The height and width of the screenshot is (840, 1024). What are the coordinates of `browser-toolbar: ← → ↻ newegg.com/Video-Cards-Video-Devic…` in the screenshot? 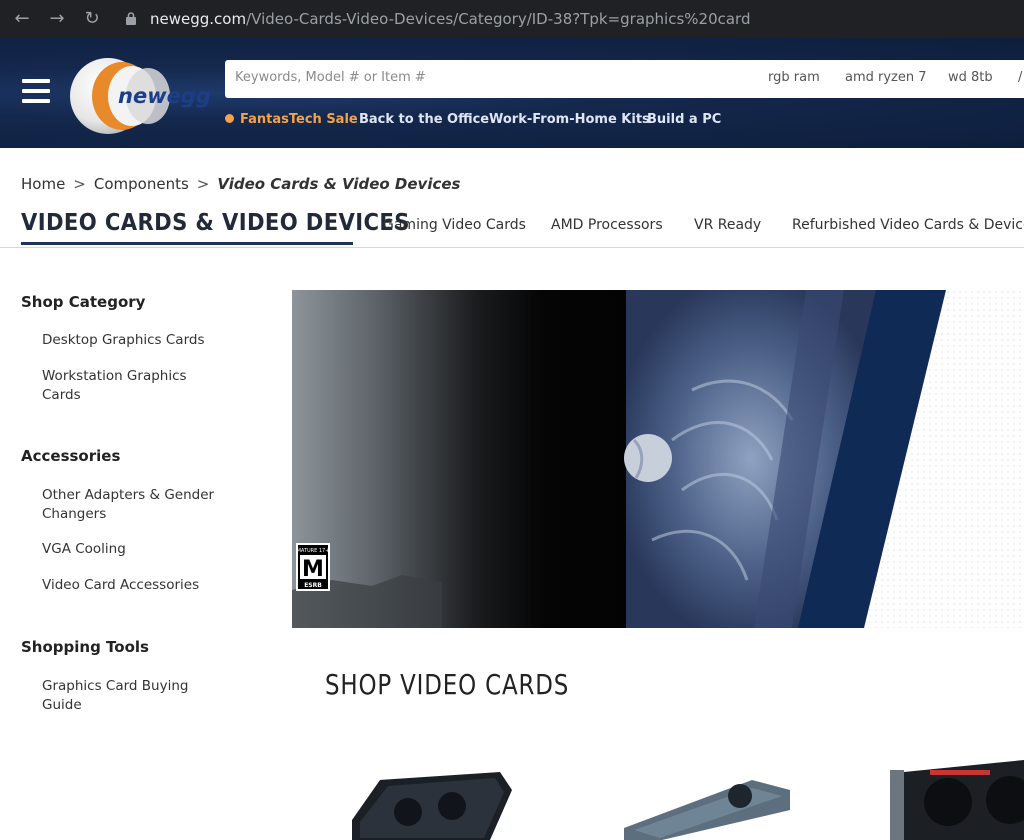 It's located at (512, 19).